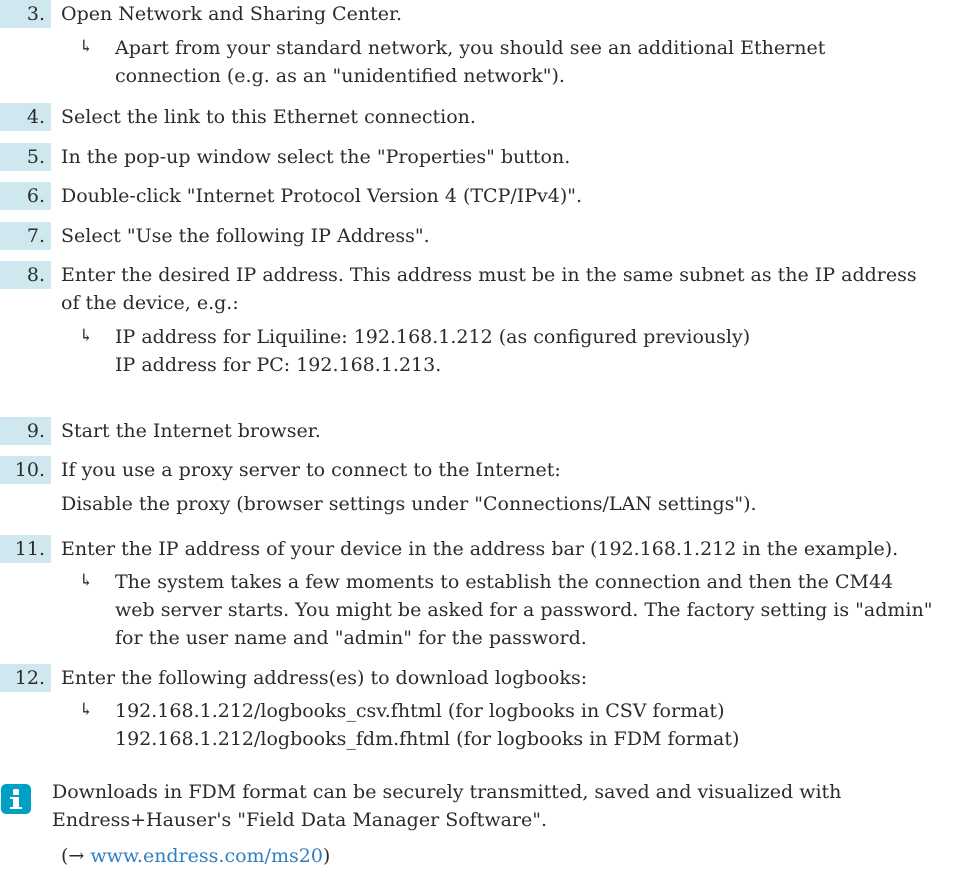 Image resolution: width=955 pixels, height=873 pixels. Describe the element at coordinates (25, 236) in the screenshot. I see `step-number: 7.` at that location.